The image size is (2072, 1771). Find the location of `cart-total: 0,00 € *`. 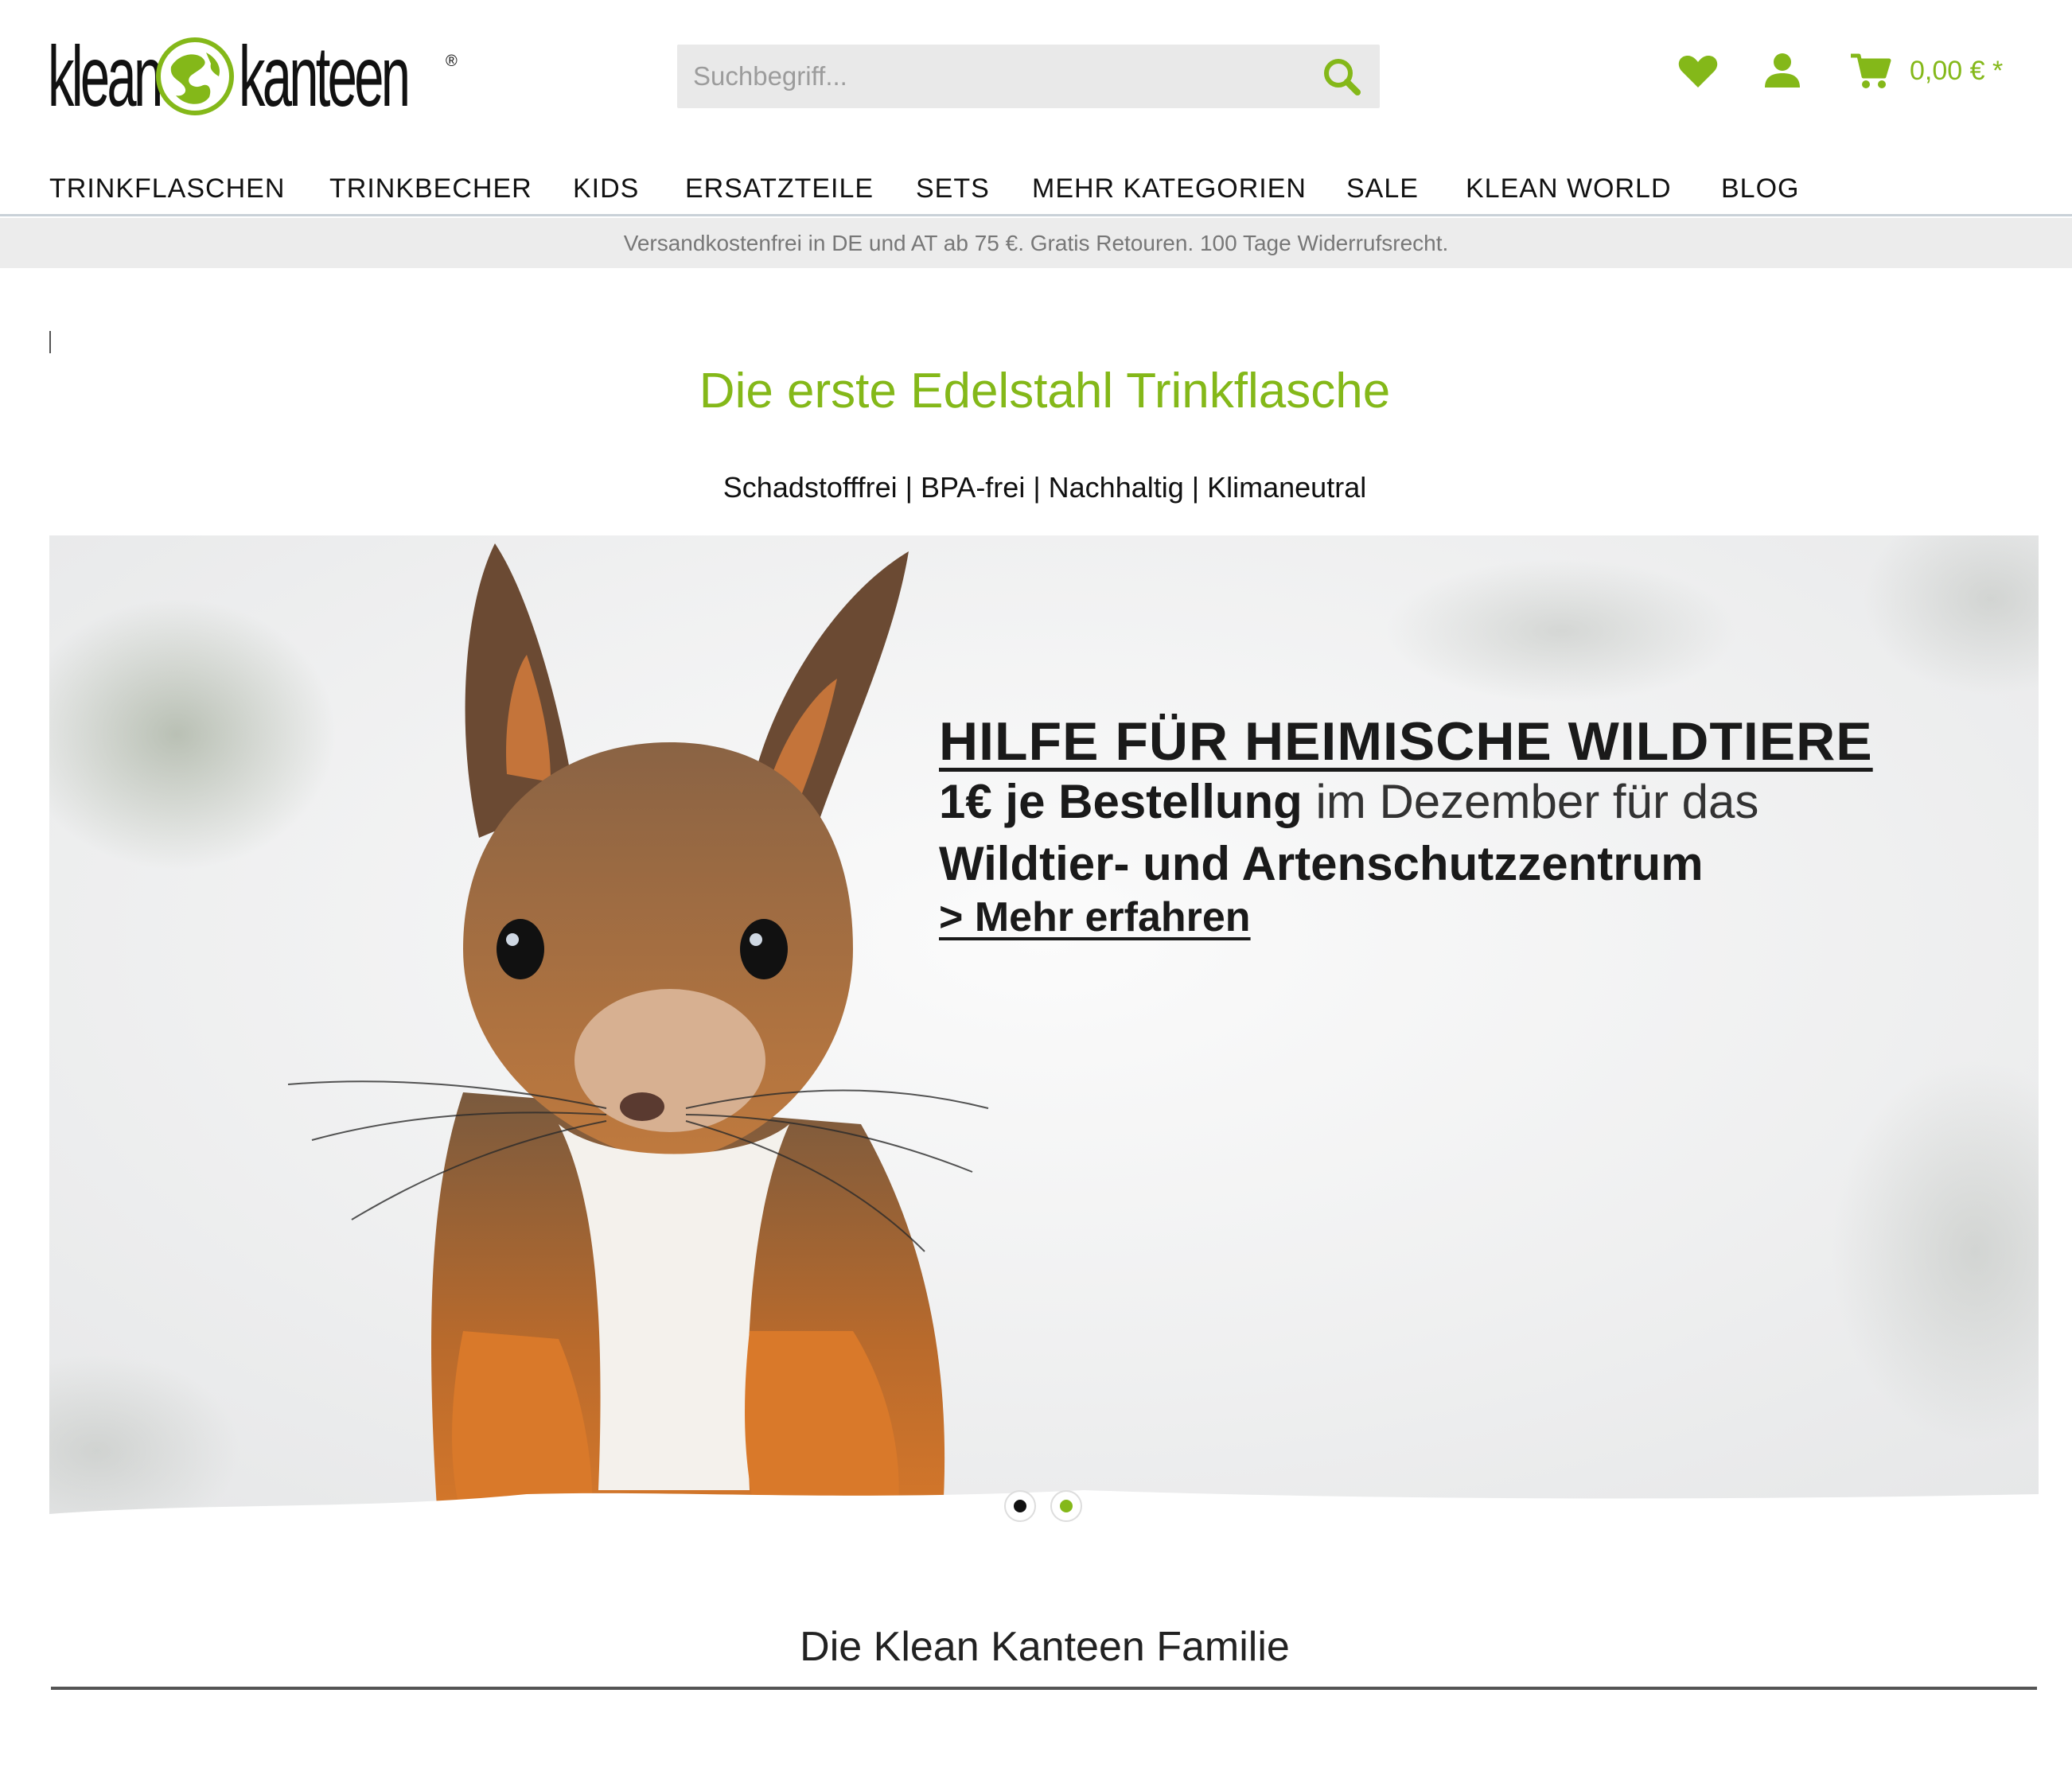

cart-total: 0,00 € * is located at coordinates (1957, 70).